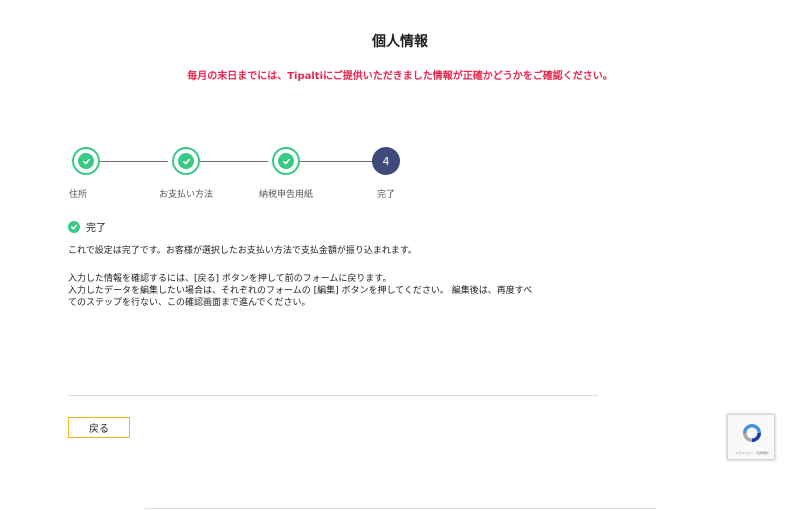  Describe the element at coordinates (752, 453) in the screenshot. I see `recaptcha-text: プライバシー・利用規約` at that location.